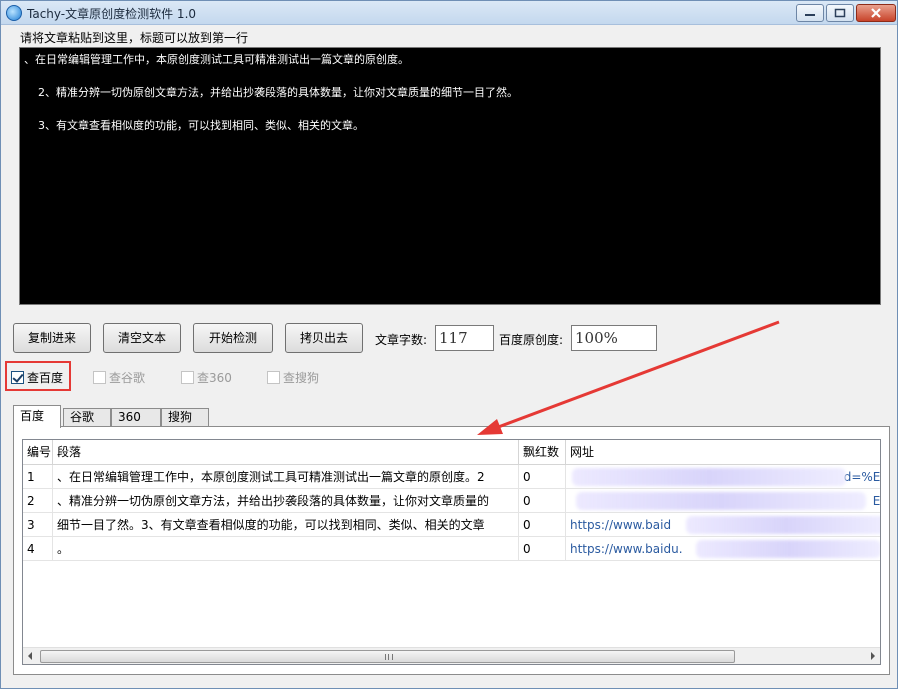 The width and height of the screenshot is (898, 689). Describe the element at coordinates (324, 338) in the screenshot. I see `copy-out-button: 拷贝出去` at that location.